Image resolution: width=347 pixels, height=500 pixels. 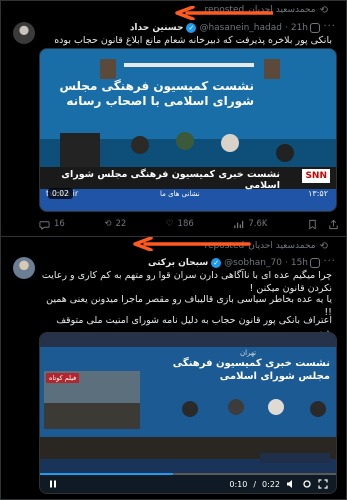 What do you see at coordinates (185, 224) in the screenshot?
I see `like-count: 186` at bounding box center [185, 224].